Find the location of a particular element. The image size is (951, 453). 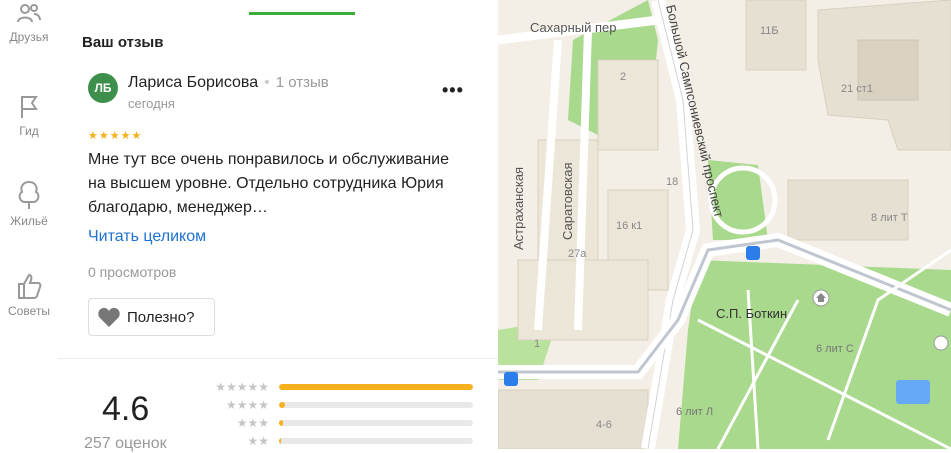

helpful-button: Полезно? is located at coordinates (151, 317).